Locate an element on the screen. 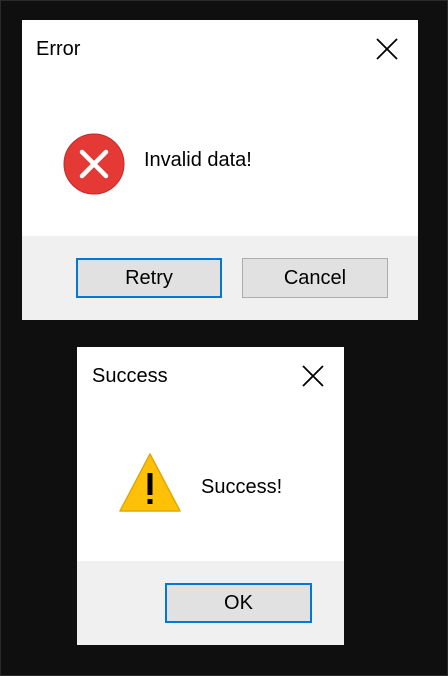  success-dialog-titlebar: Success is located at coordinates (210, 376).